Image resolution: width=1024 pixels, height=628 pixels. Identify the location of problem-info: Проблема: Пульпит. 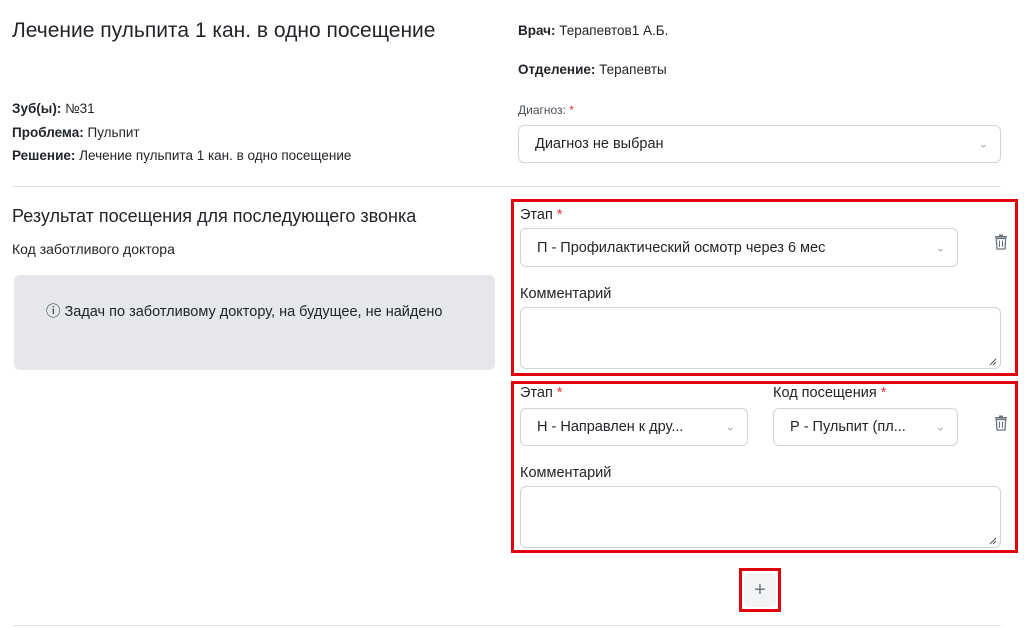
(76, 133).